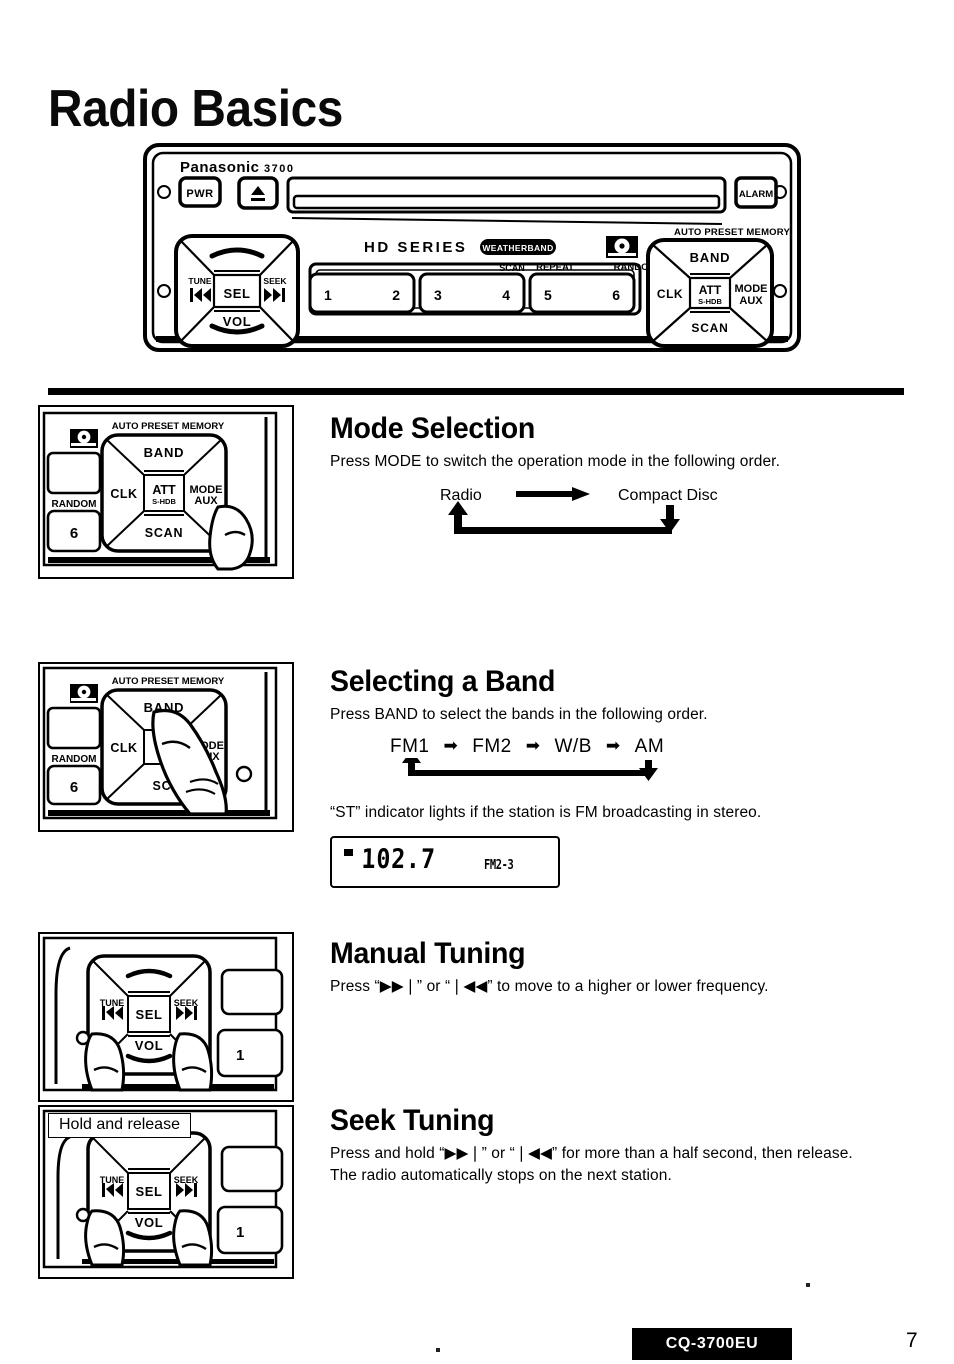 Image resolution: width=954 pixels, height=1364 pixels. I want to click on left-control-pad: TUNE SEL SEEK VOL, so click(237, 291).